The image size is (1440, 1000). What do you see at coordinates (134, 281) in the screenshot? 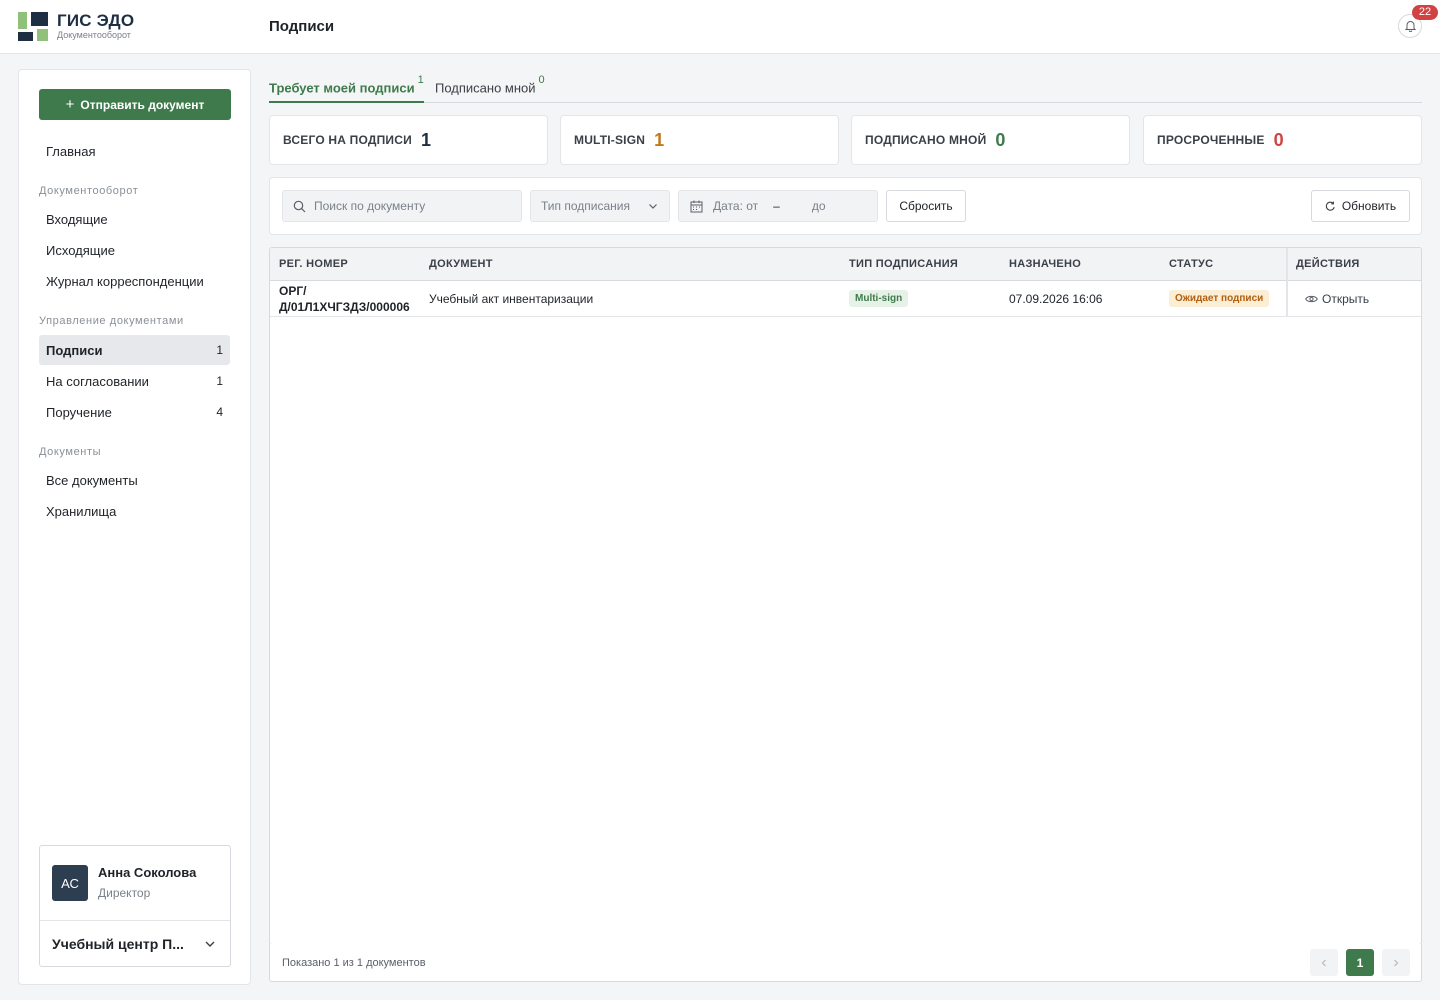
I see `sidebar-item-journal: Журнал корреспонденции` at bounding box center [134, 281].